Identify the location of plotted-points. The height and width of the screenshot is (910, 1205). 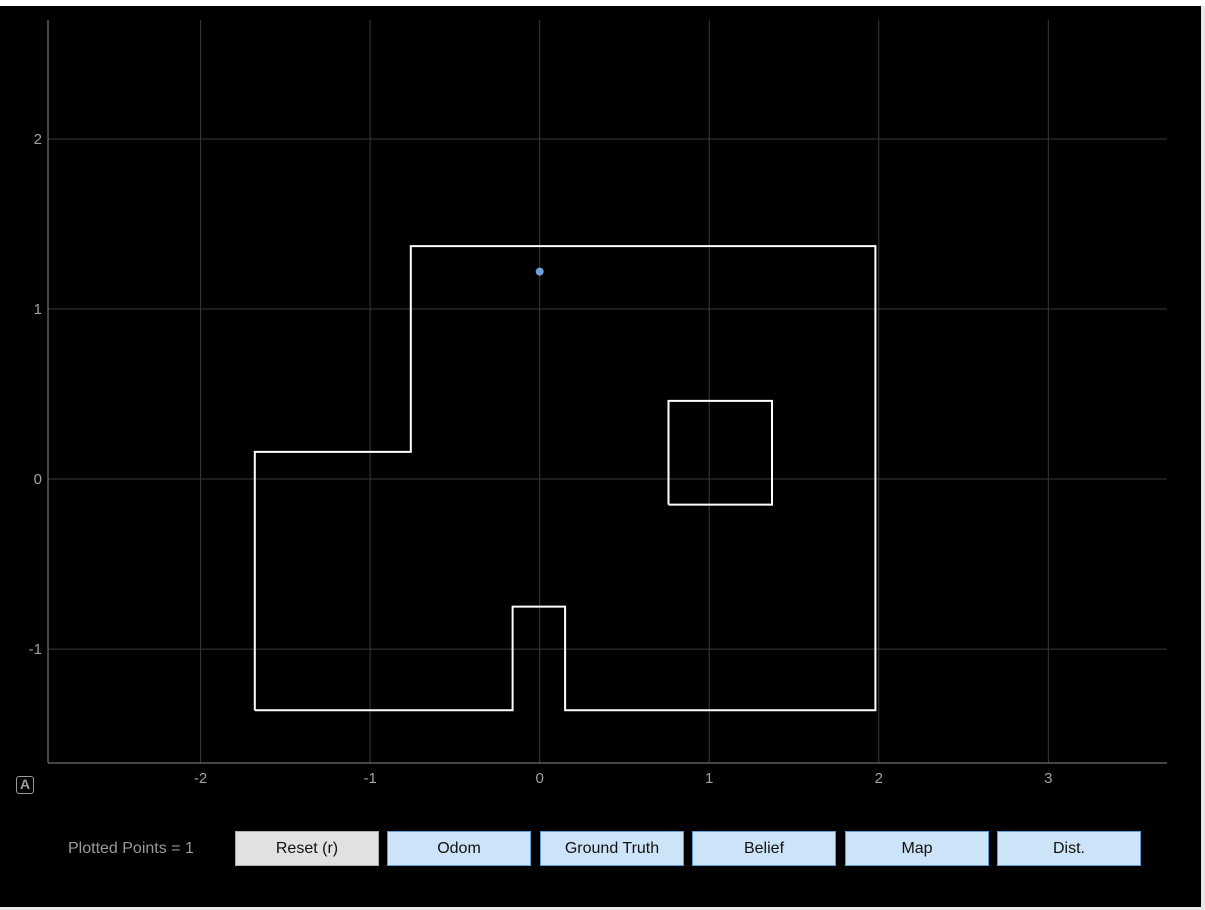
(539, 271).